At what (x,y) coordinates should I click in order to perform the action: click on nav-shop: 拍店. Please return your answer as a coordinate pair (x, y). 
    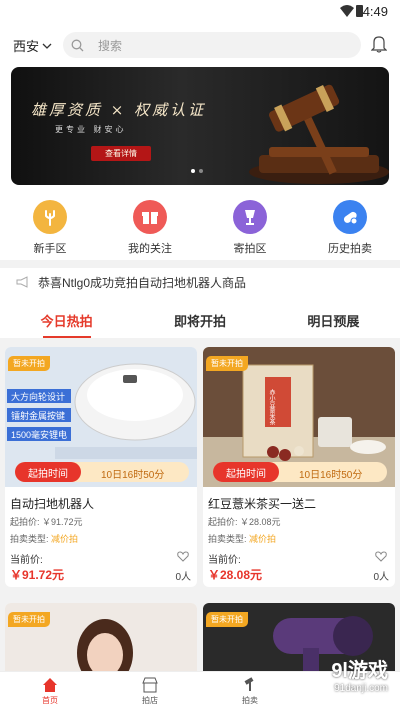
    Looking at the image, I should click on (150, 691).